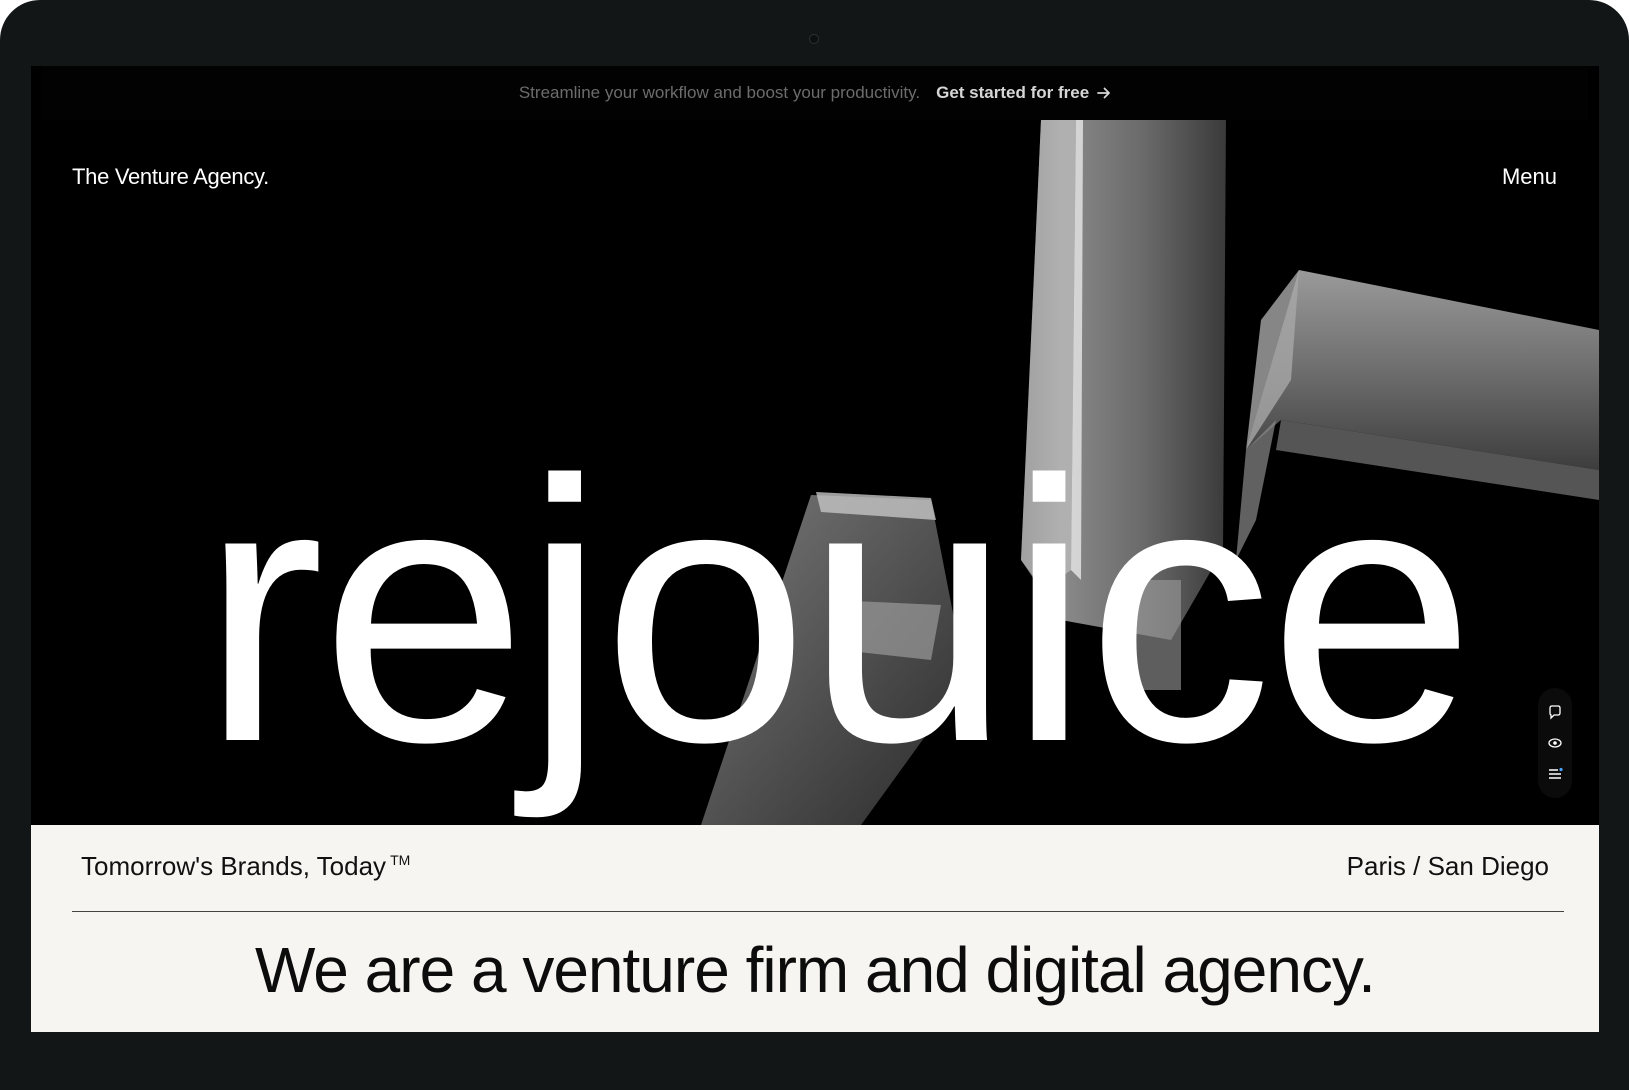  I want to click on office-locations: Paris / San Diego, so click(1447, 866).